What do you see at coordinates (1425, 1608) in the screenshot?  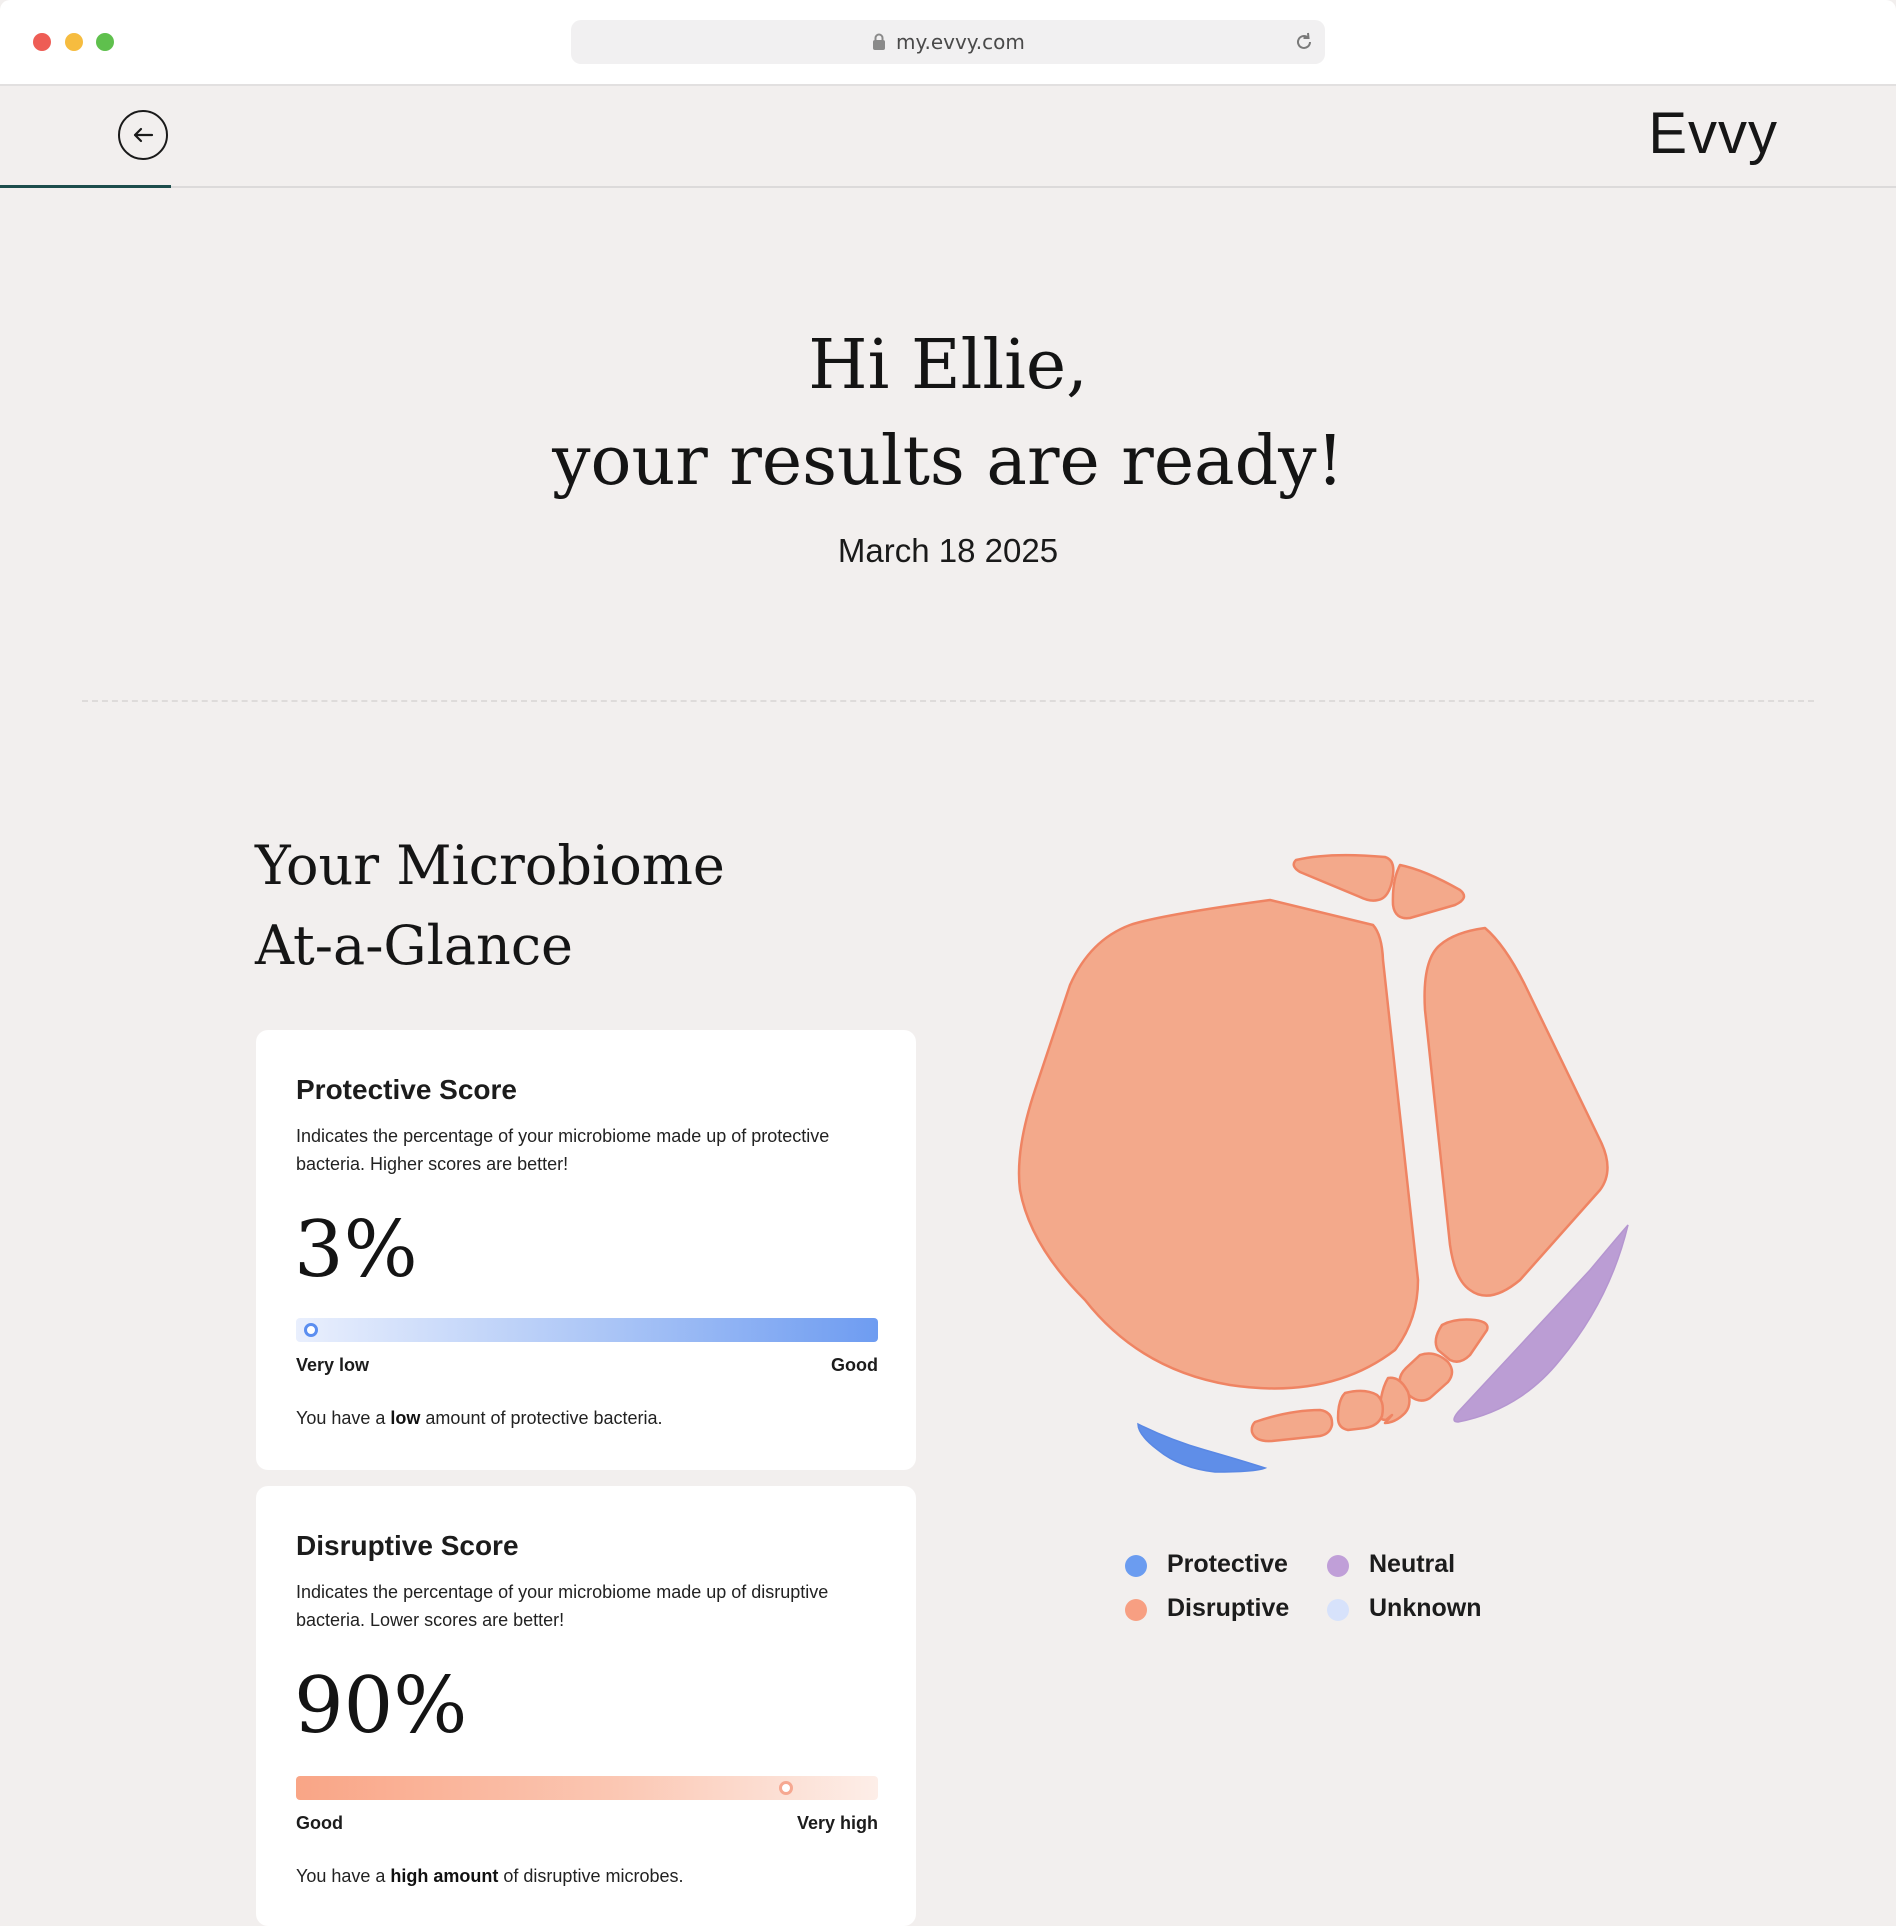 I see `legend-label-unknown: Unknown` at bounding box center [1425, 1608].